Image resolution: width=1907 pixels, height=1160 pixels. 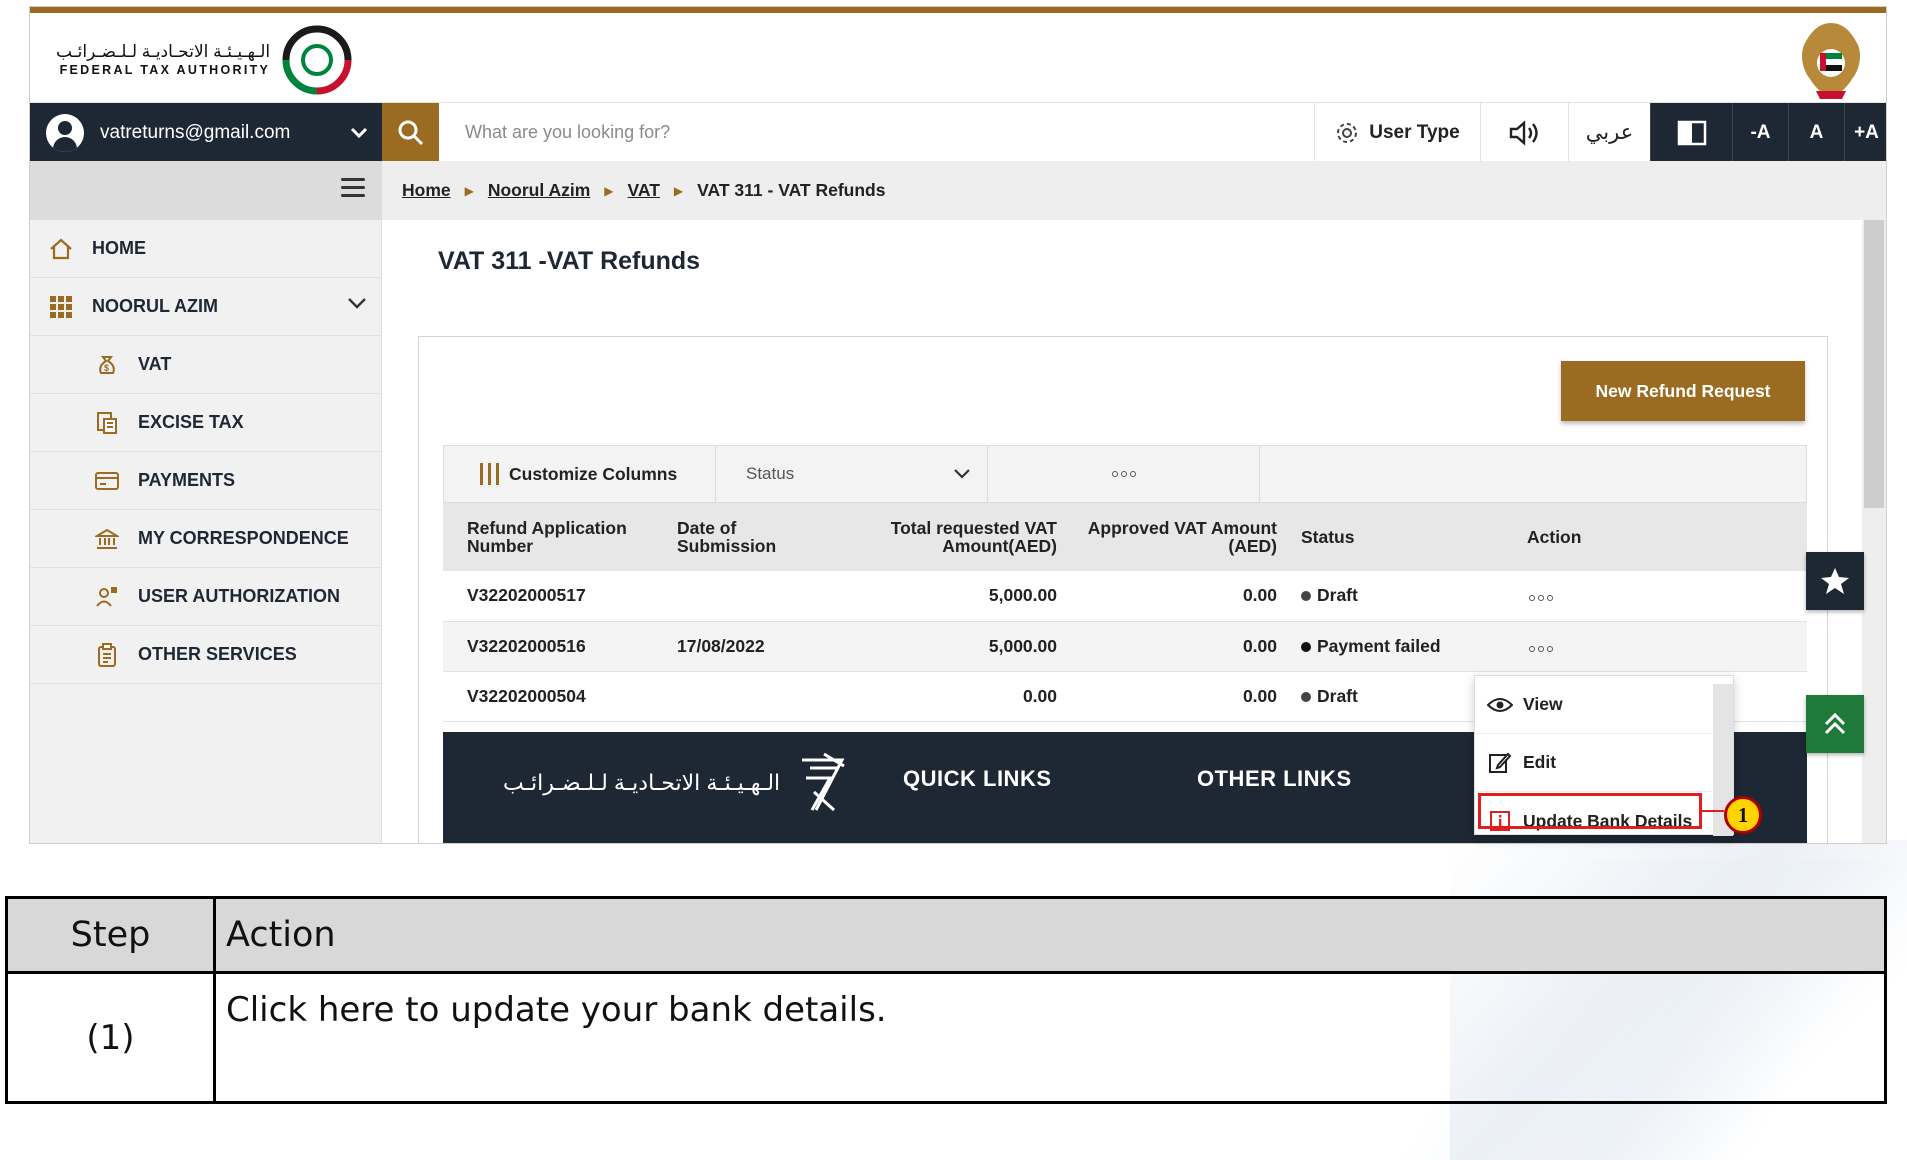 I want to click on status-filter-select: Status, so click(x=852, y=474).